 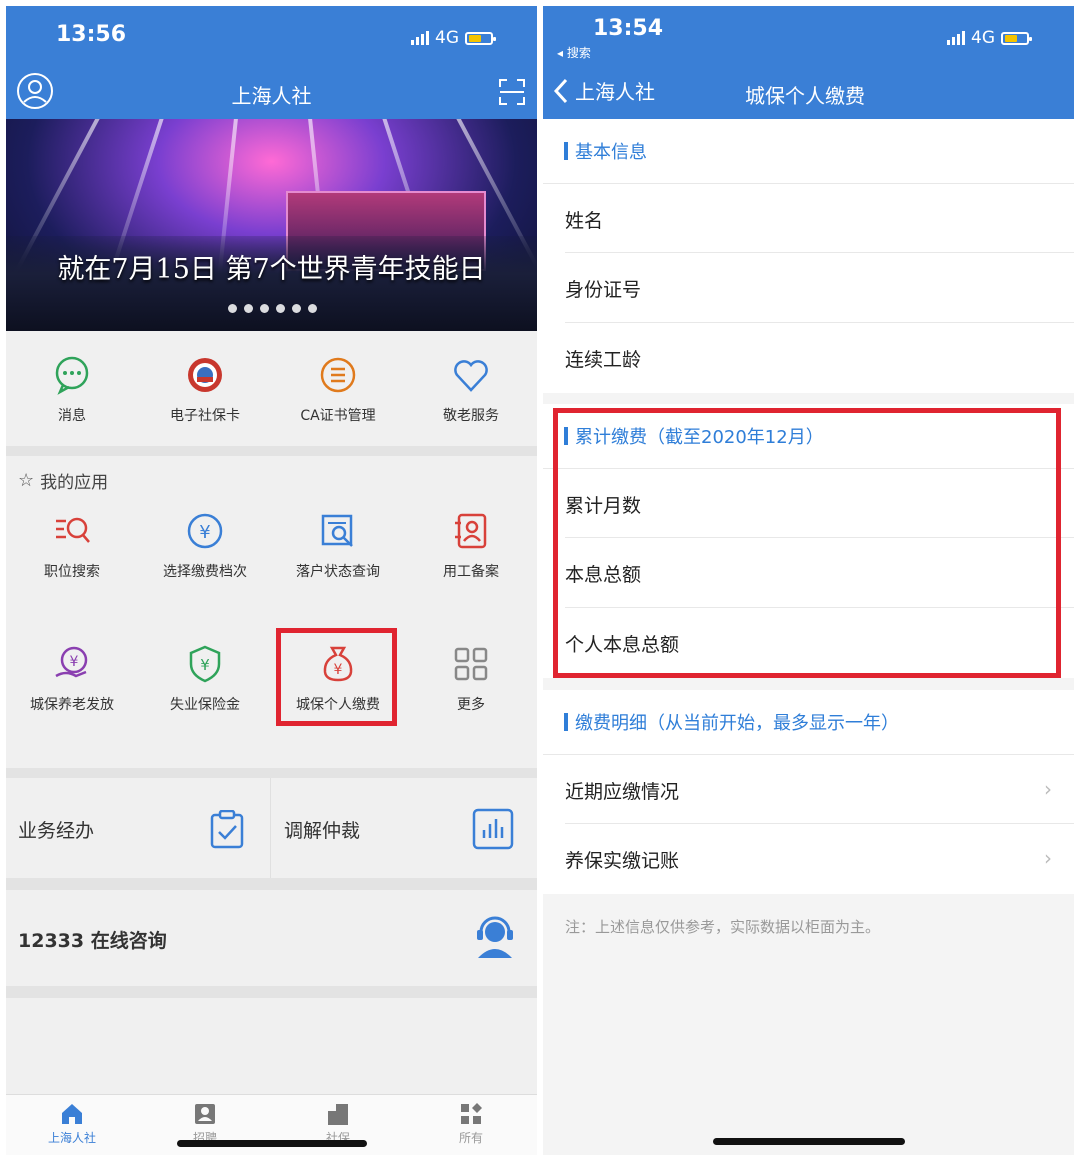 I want to click on grid-more-icon, so click(x=471, y=664).